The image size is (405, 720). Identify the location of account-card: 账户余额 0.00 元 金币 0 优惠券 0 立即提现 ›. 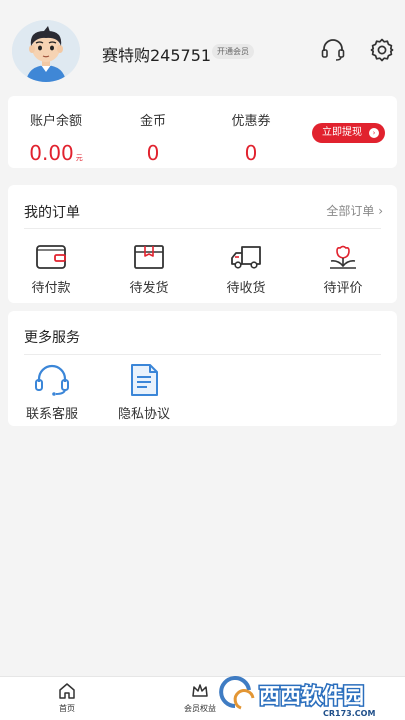
(202, 132).